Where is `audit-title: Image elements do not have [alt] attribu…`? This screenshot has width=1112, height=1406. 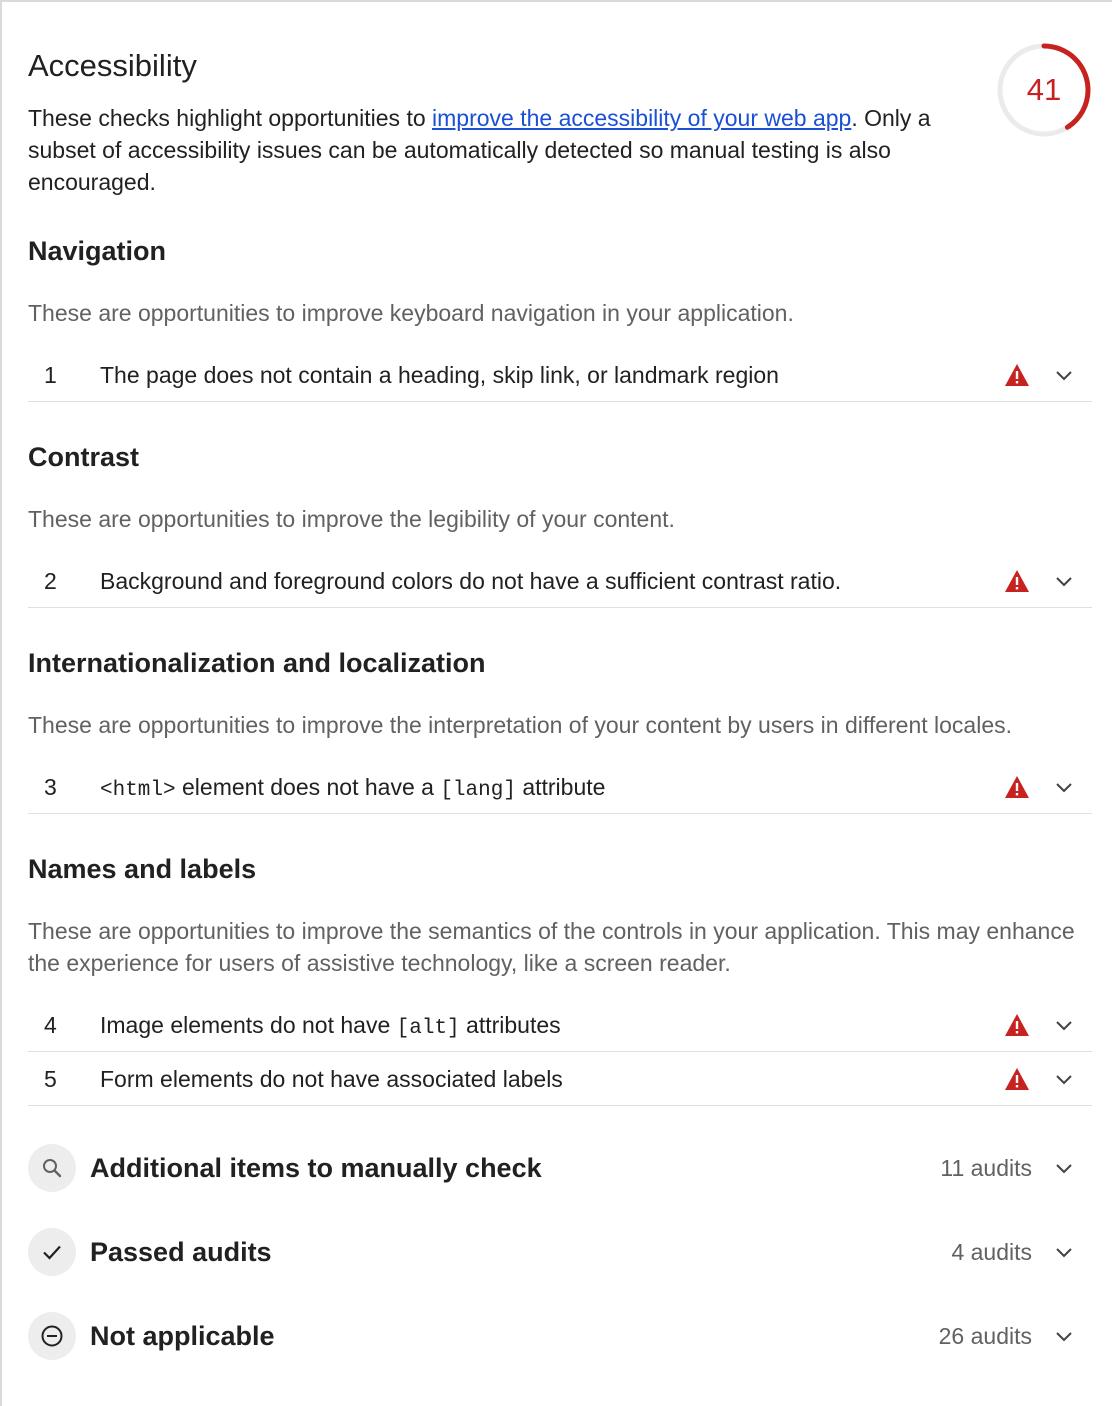 audit-title: Image elements do not have [alt] attribu… is located at coordinates (330, 1027).